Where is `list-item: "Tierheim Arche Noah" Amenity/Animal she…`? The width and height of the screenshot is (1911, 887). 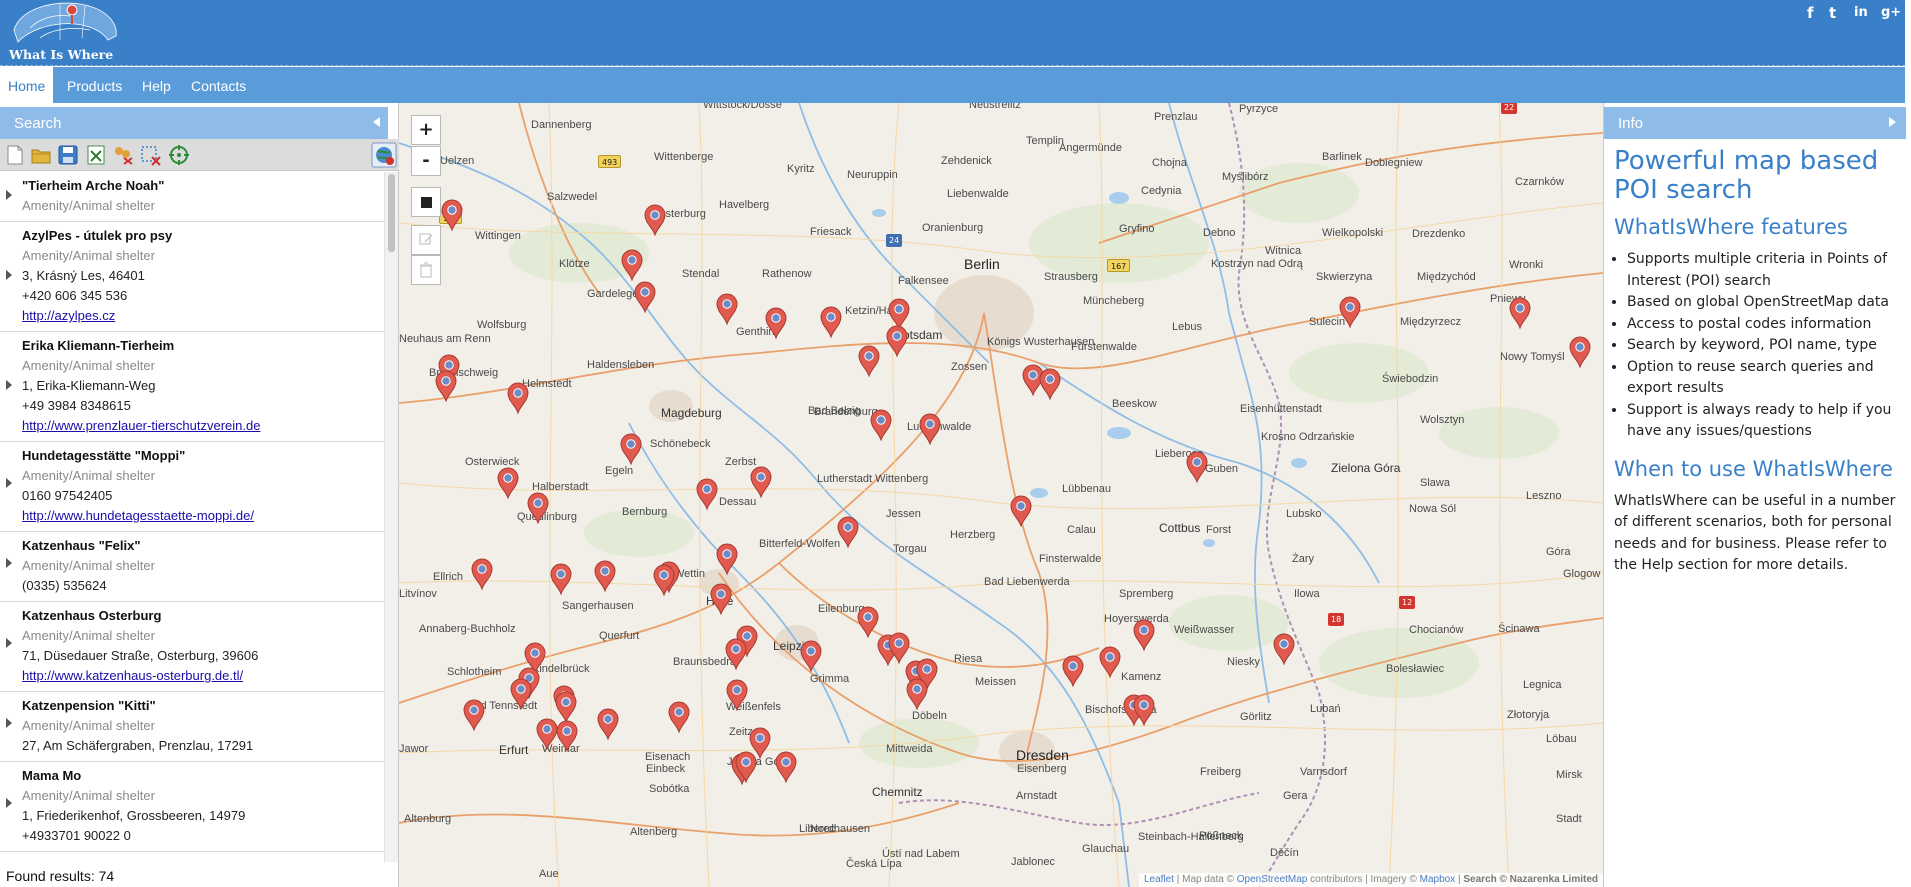
list-item: "Tierheim Arche Noah" Amenity/Animal she… is located at coordinates (192, 197).